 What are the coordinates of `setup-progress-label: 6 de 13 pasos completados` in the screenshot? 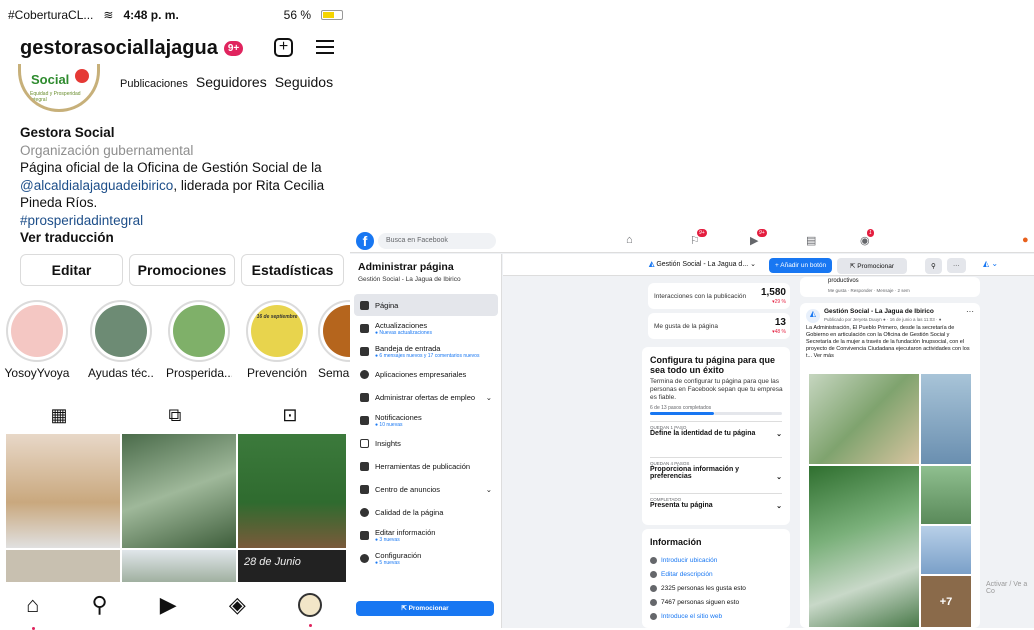 It's located at (681, 408).